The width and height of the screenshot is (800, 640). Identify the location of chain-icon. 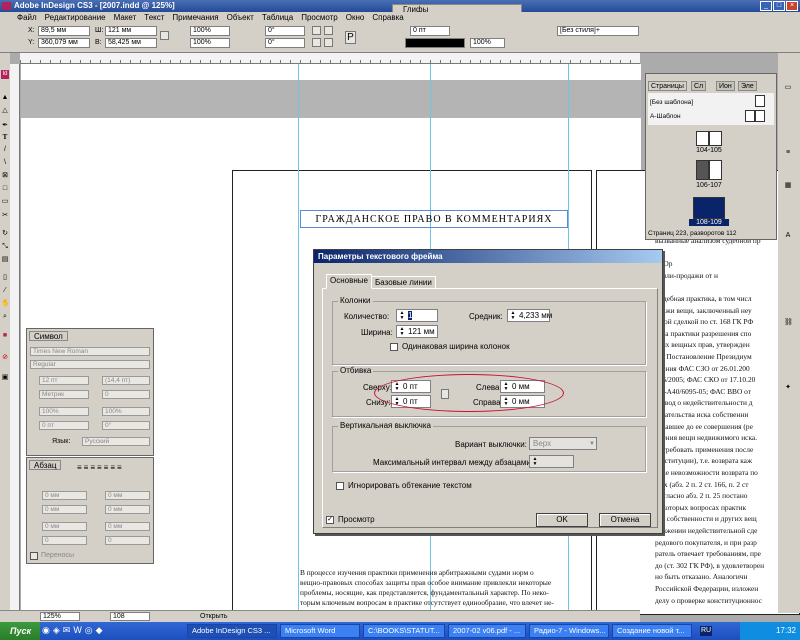
(164, 35).